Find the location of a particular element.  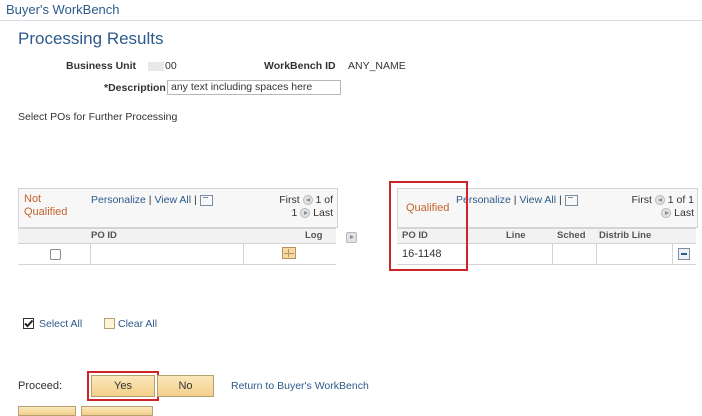

description-input: any text including spaces here is located at coordinates (254, 87).